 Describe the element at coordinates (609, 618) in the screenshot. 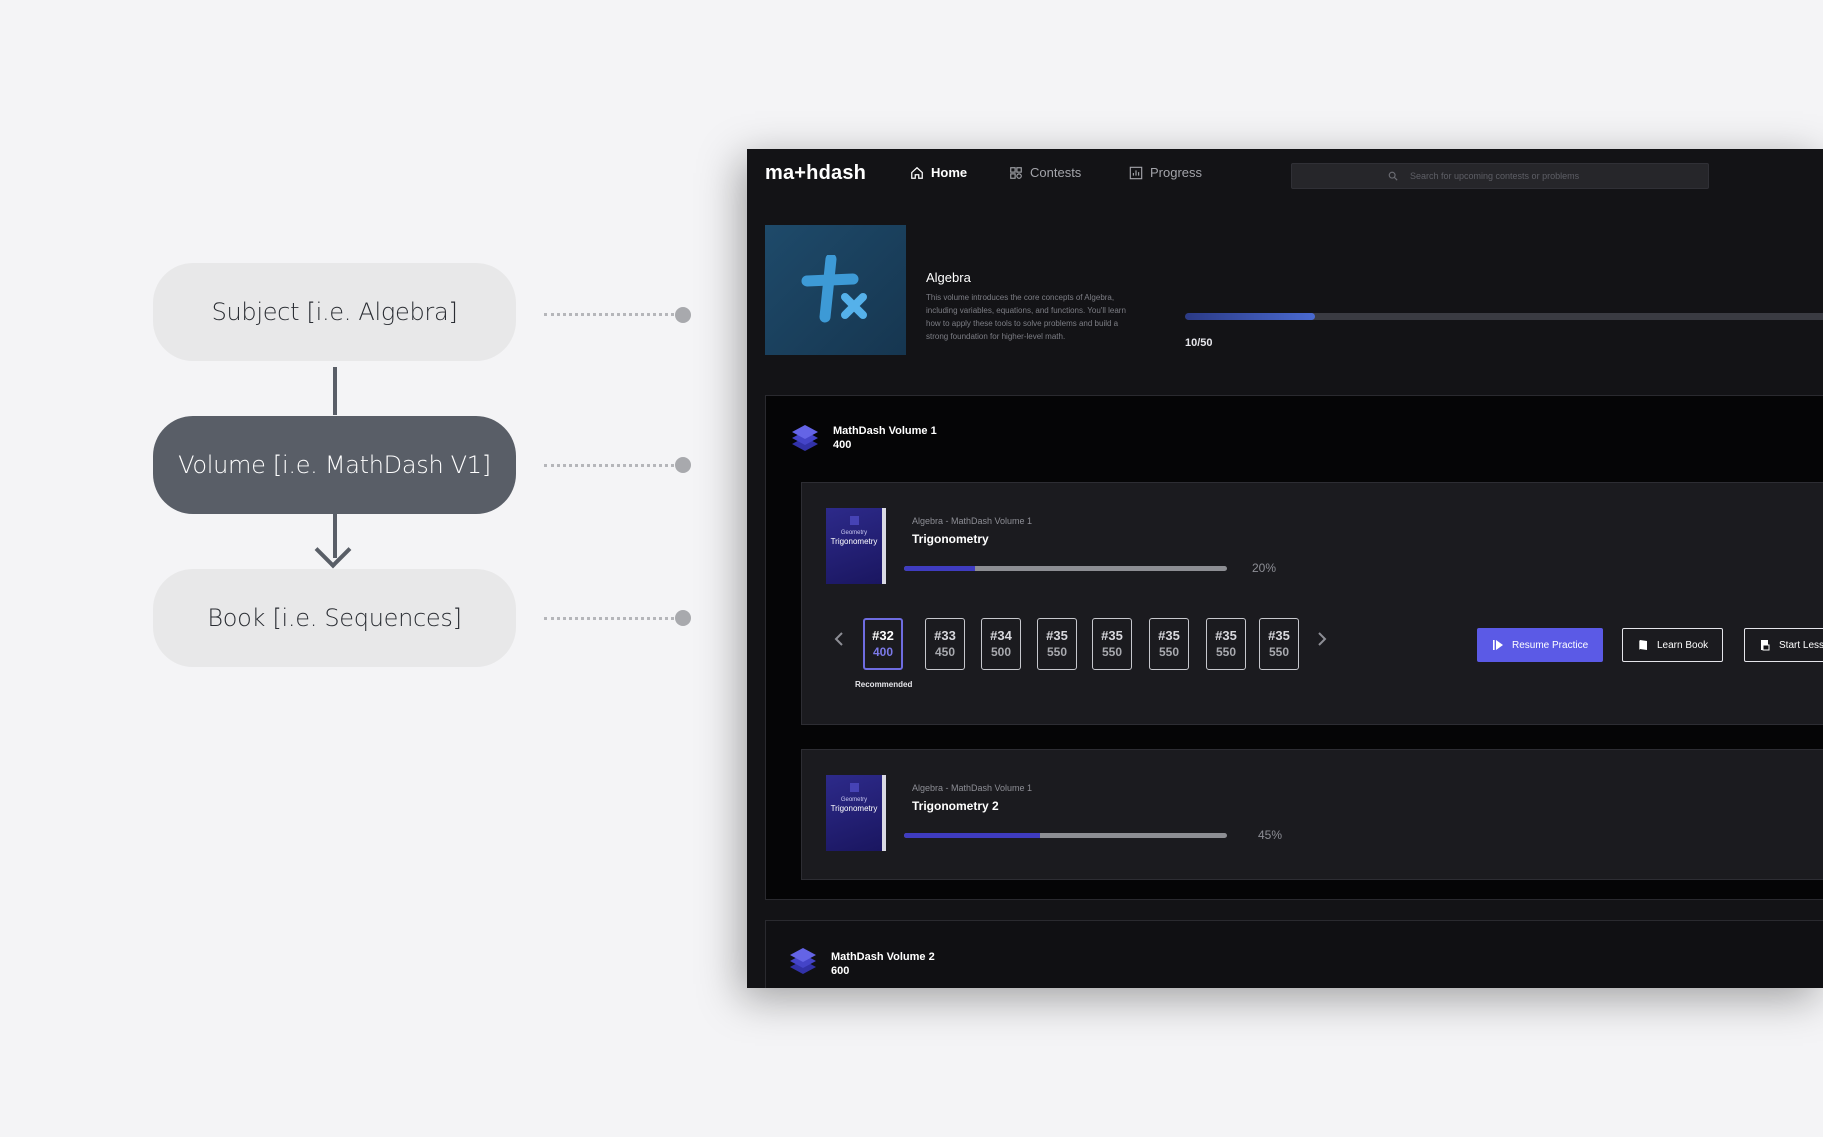

I see `diagram-dotted-connector-book` at that location.